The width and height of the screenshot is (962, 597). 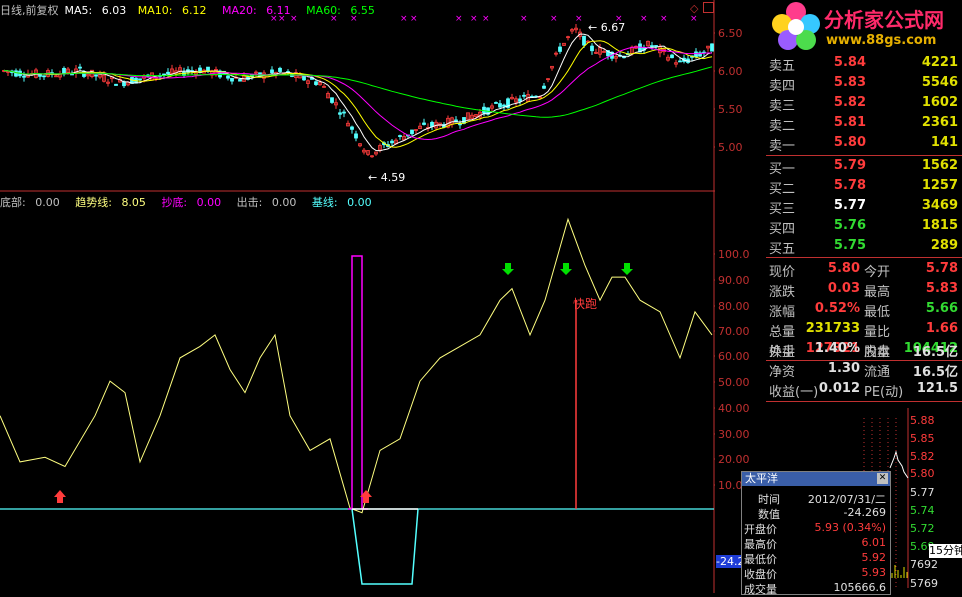 What do you see at coordinates (734, 280) in the screenshot?
I see `indicator-axis-tick: 90.00` at bounding box center [734, 280].